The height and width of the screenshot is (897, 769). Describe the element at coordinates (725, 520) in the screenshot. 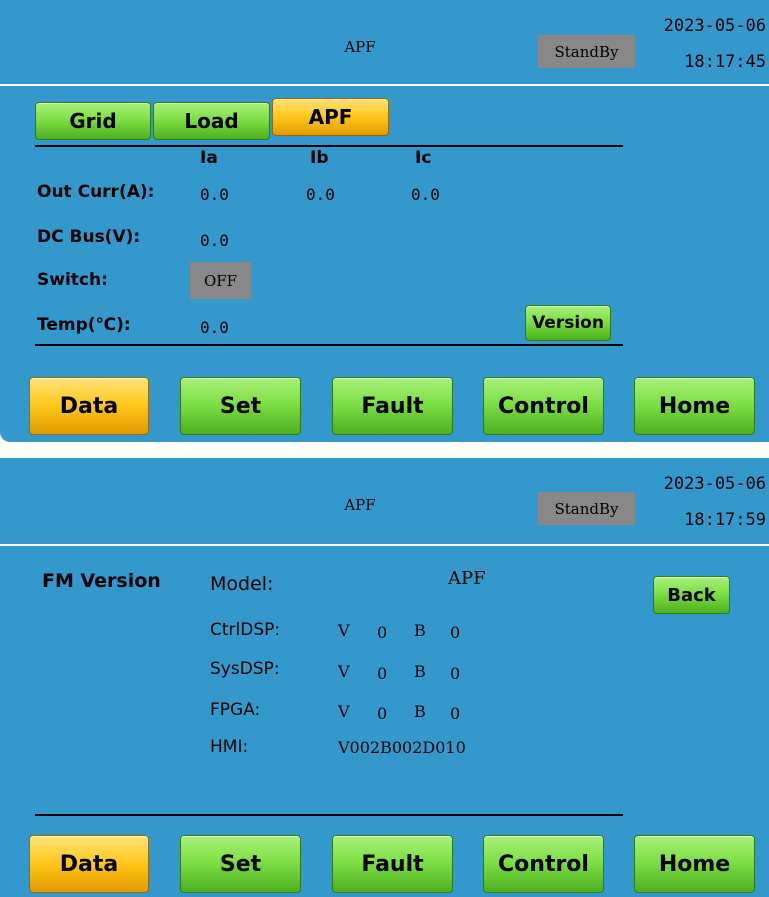

I see `time-display: 18:17:59` at that location.